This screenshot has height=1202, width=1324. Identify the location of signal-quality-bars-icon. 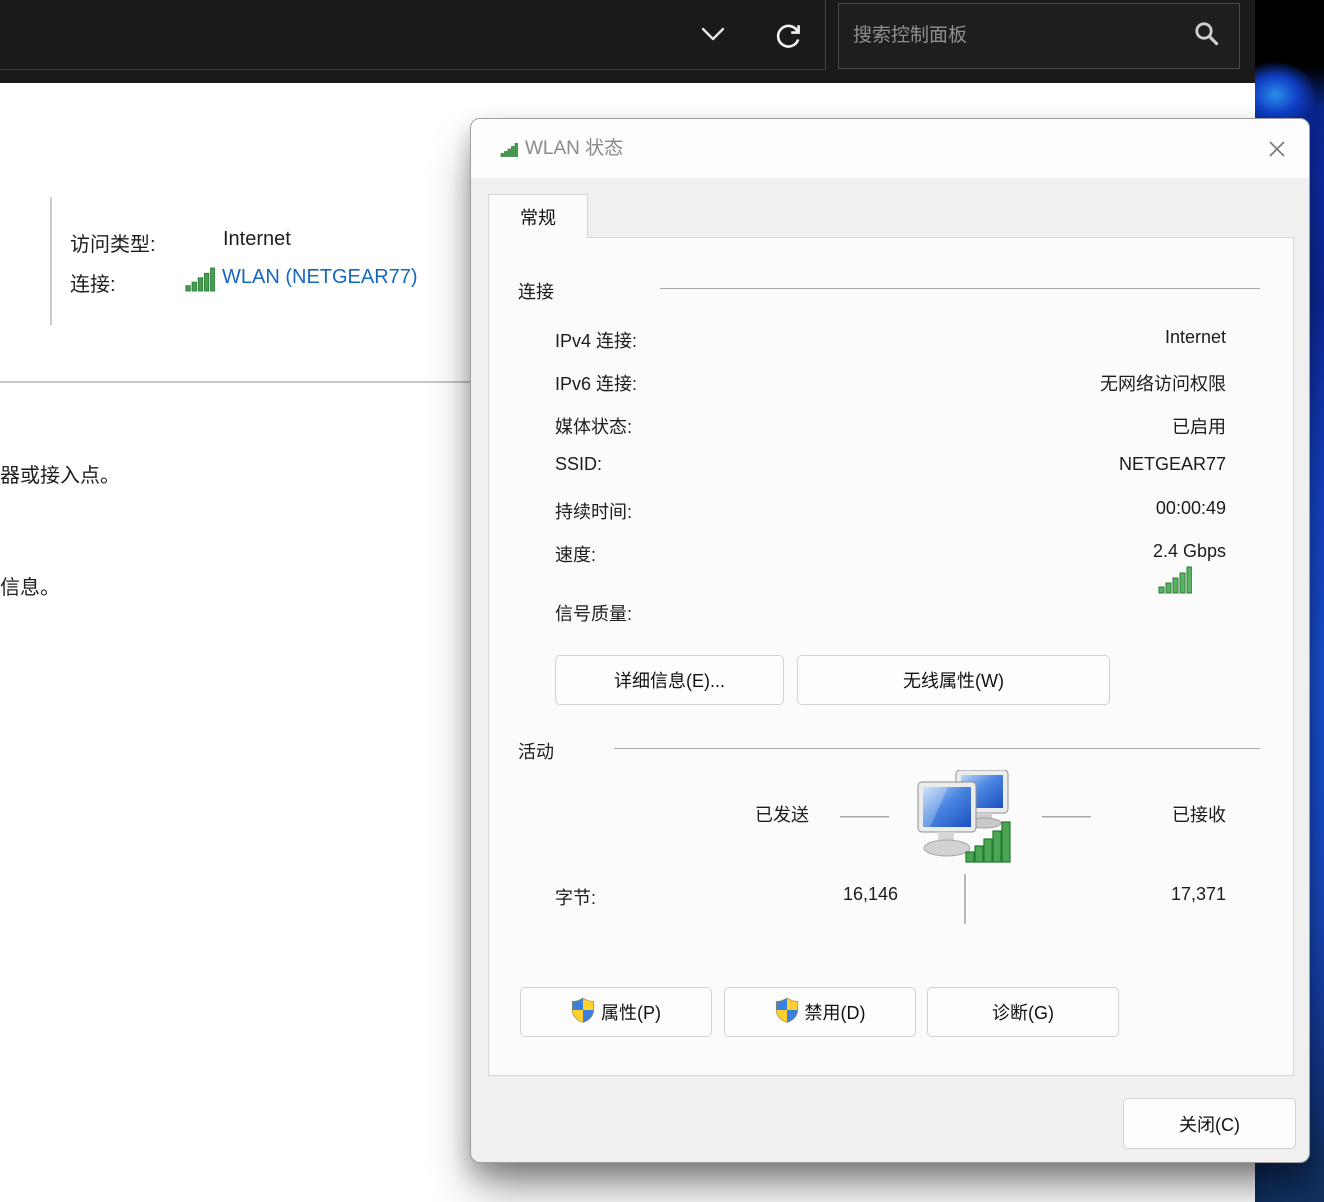
(1175, 582).